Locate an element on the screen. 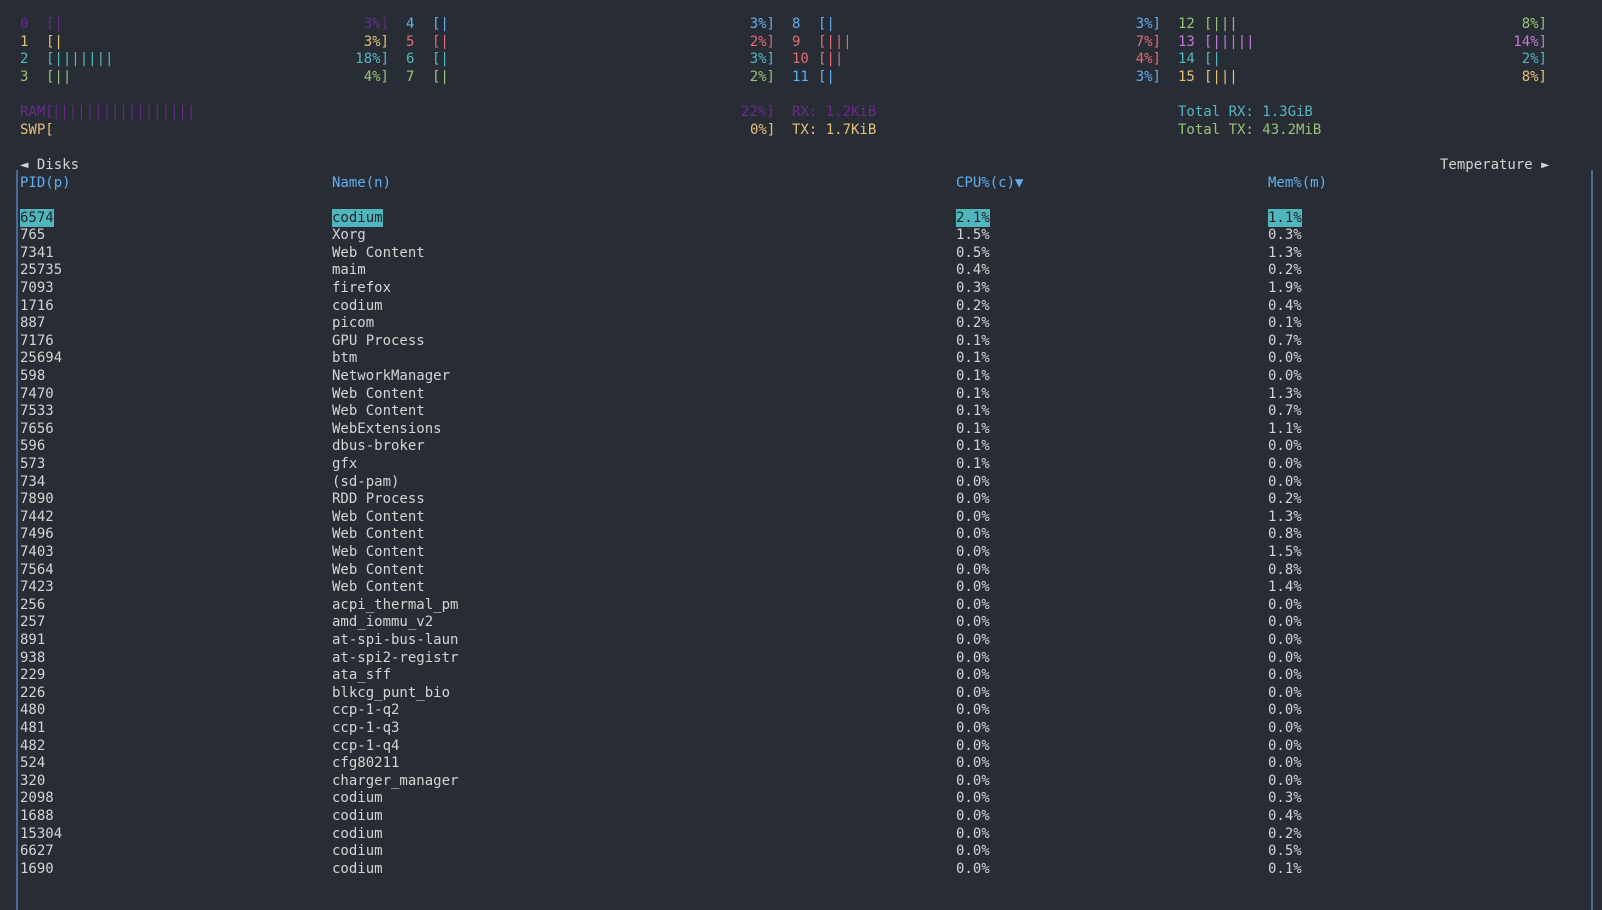 The image size is (1602, 910). cell-mem: 0.1% is located at coordinates (1285, 323).